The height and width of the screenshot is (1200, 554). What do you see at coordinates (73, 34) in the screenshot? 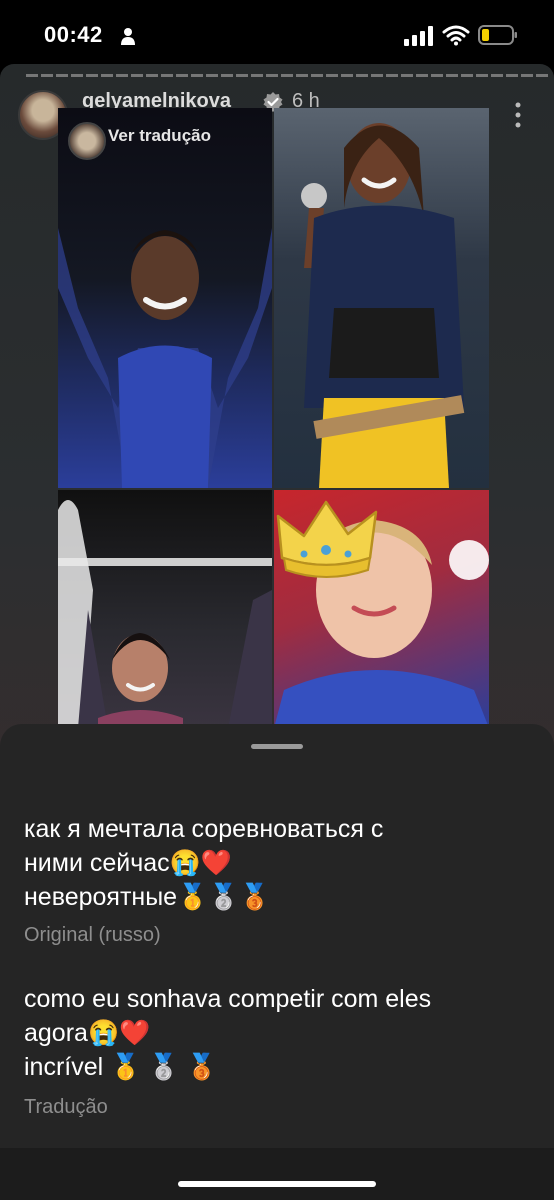
I see `status-time: 00:42` at bounding box center [73, 34].